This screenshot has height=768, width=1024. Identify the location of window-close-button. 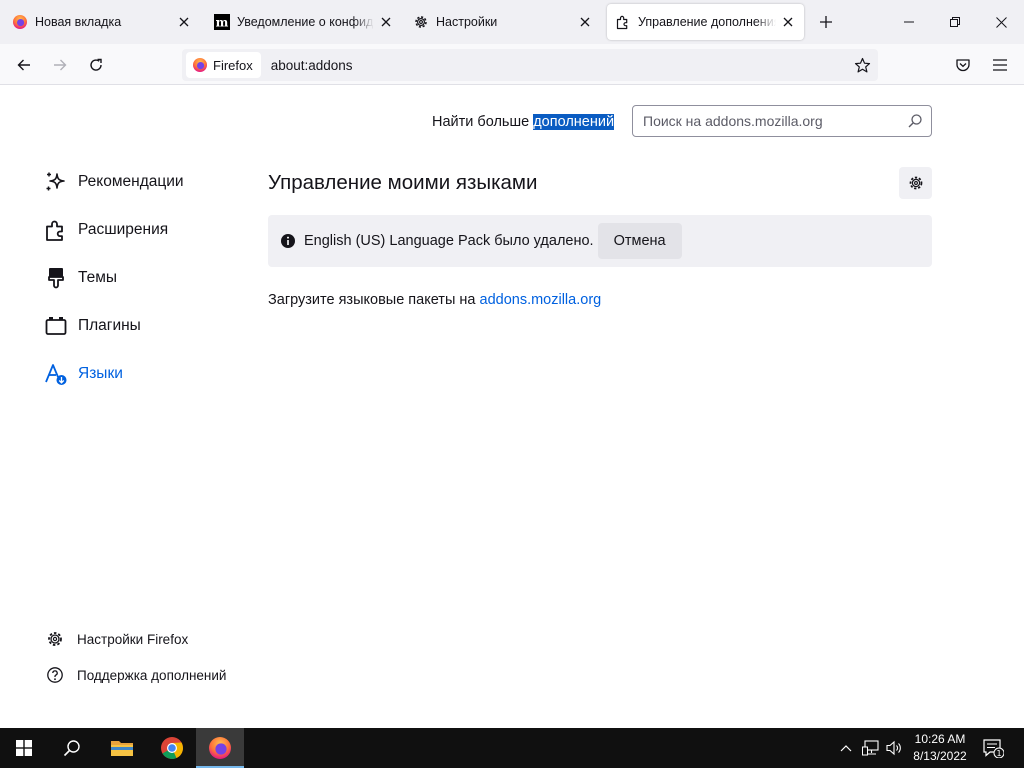
(1001, 22).